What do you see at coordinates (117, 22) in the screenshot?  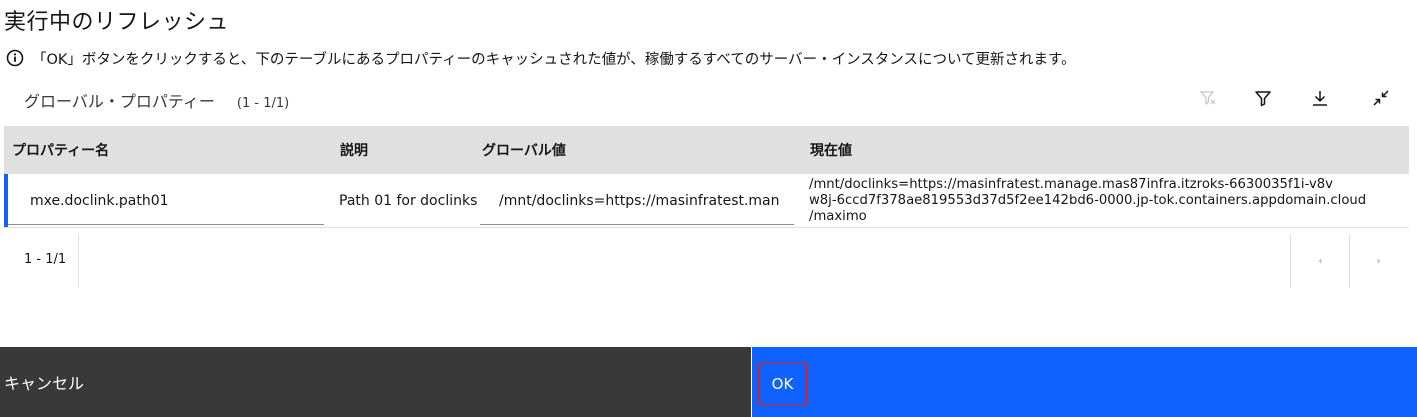 I see `dialog-title: 実行中のリフレッシュ` at bounding box center [117, 22].